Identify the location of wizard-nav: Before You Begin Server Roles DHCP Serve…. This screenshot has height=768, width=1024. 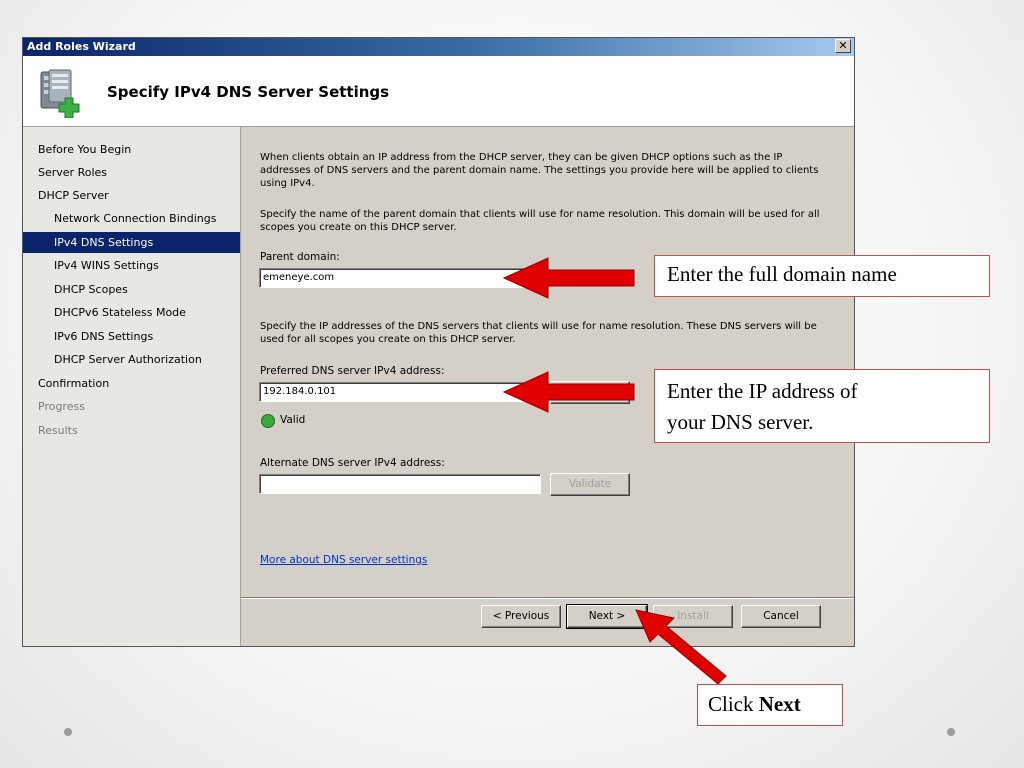
(132, 386).